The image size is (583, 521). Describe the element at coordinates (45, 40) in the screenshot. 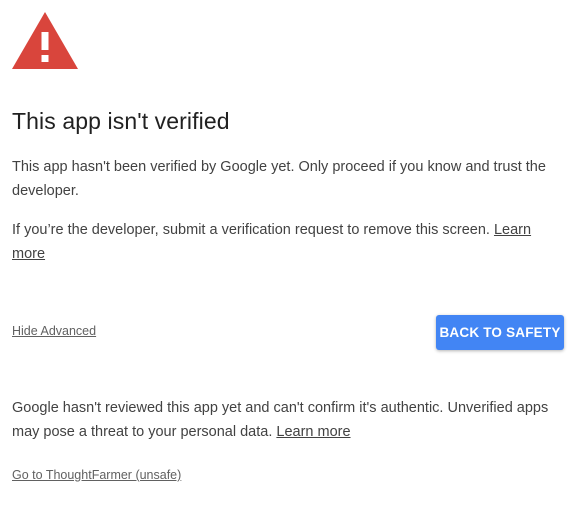

I see `warning-triangle-icon` at that location.